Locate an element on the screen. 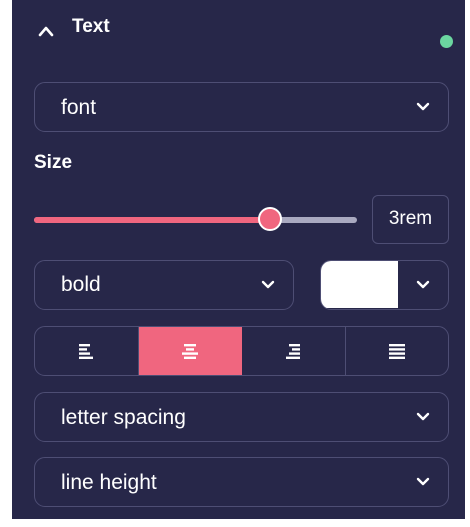 This screenshot has width=470, height=527. align-justify-button is located at coordinates (397, 351).